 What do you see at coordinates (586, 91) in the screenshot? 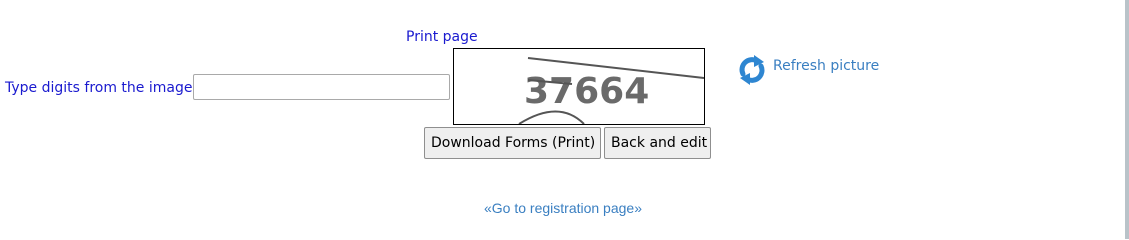
I see `captcha-digits: 37664` at bounding box center [586, 91].